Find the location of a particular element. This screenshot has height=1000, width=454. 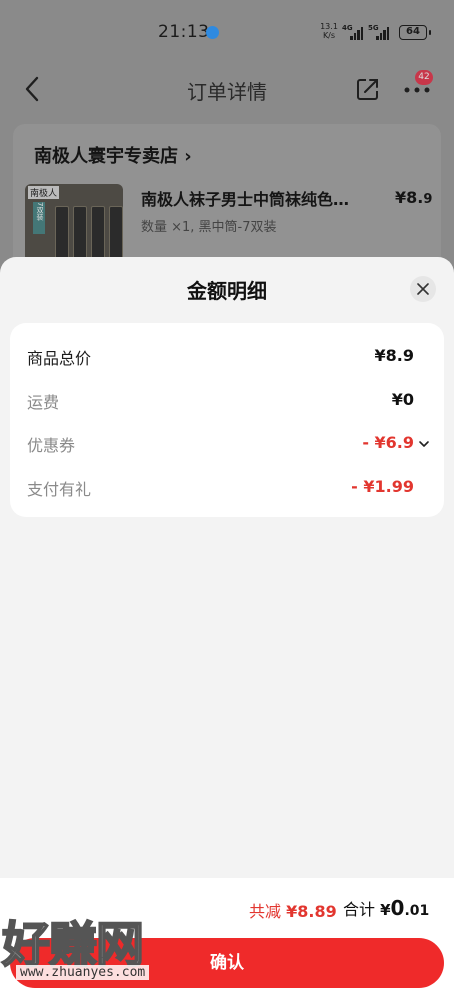

nav-bar: 订单详情 42 is located at coordinates (227, 89).